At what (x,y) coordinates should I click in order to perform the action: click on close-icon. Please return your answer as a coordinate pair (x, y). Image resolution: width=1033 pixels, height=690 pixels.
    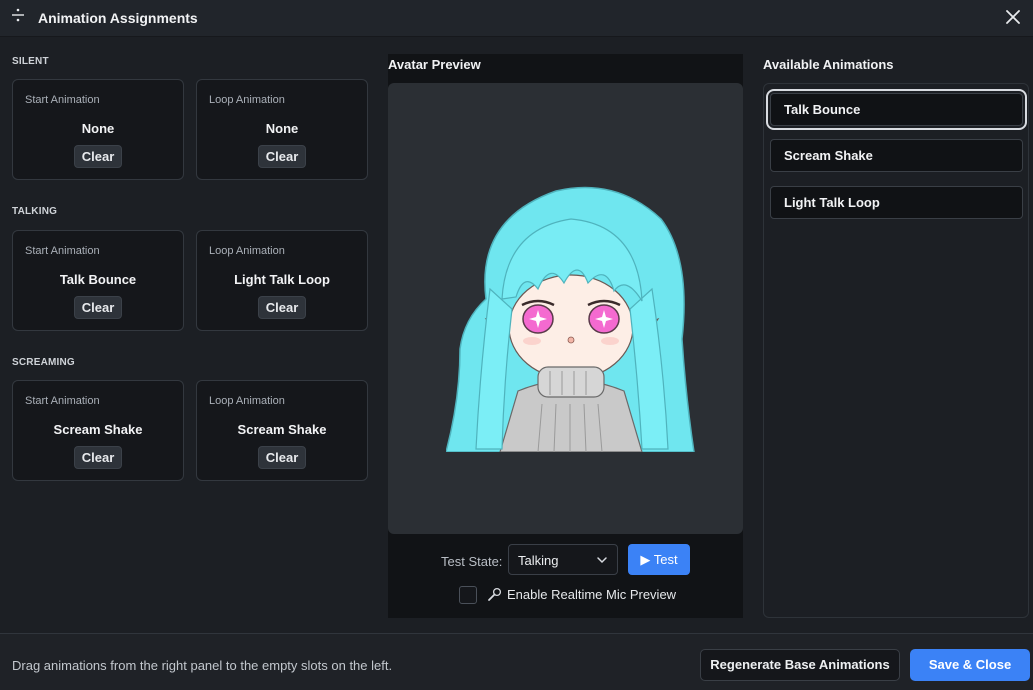
    Looking at the image, I should click on (1013, 17).